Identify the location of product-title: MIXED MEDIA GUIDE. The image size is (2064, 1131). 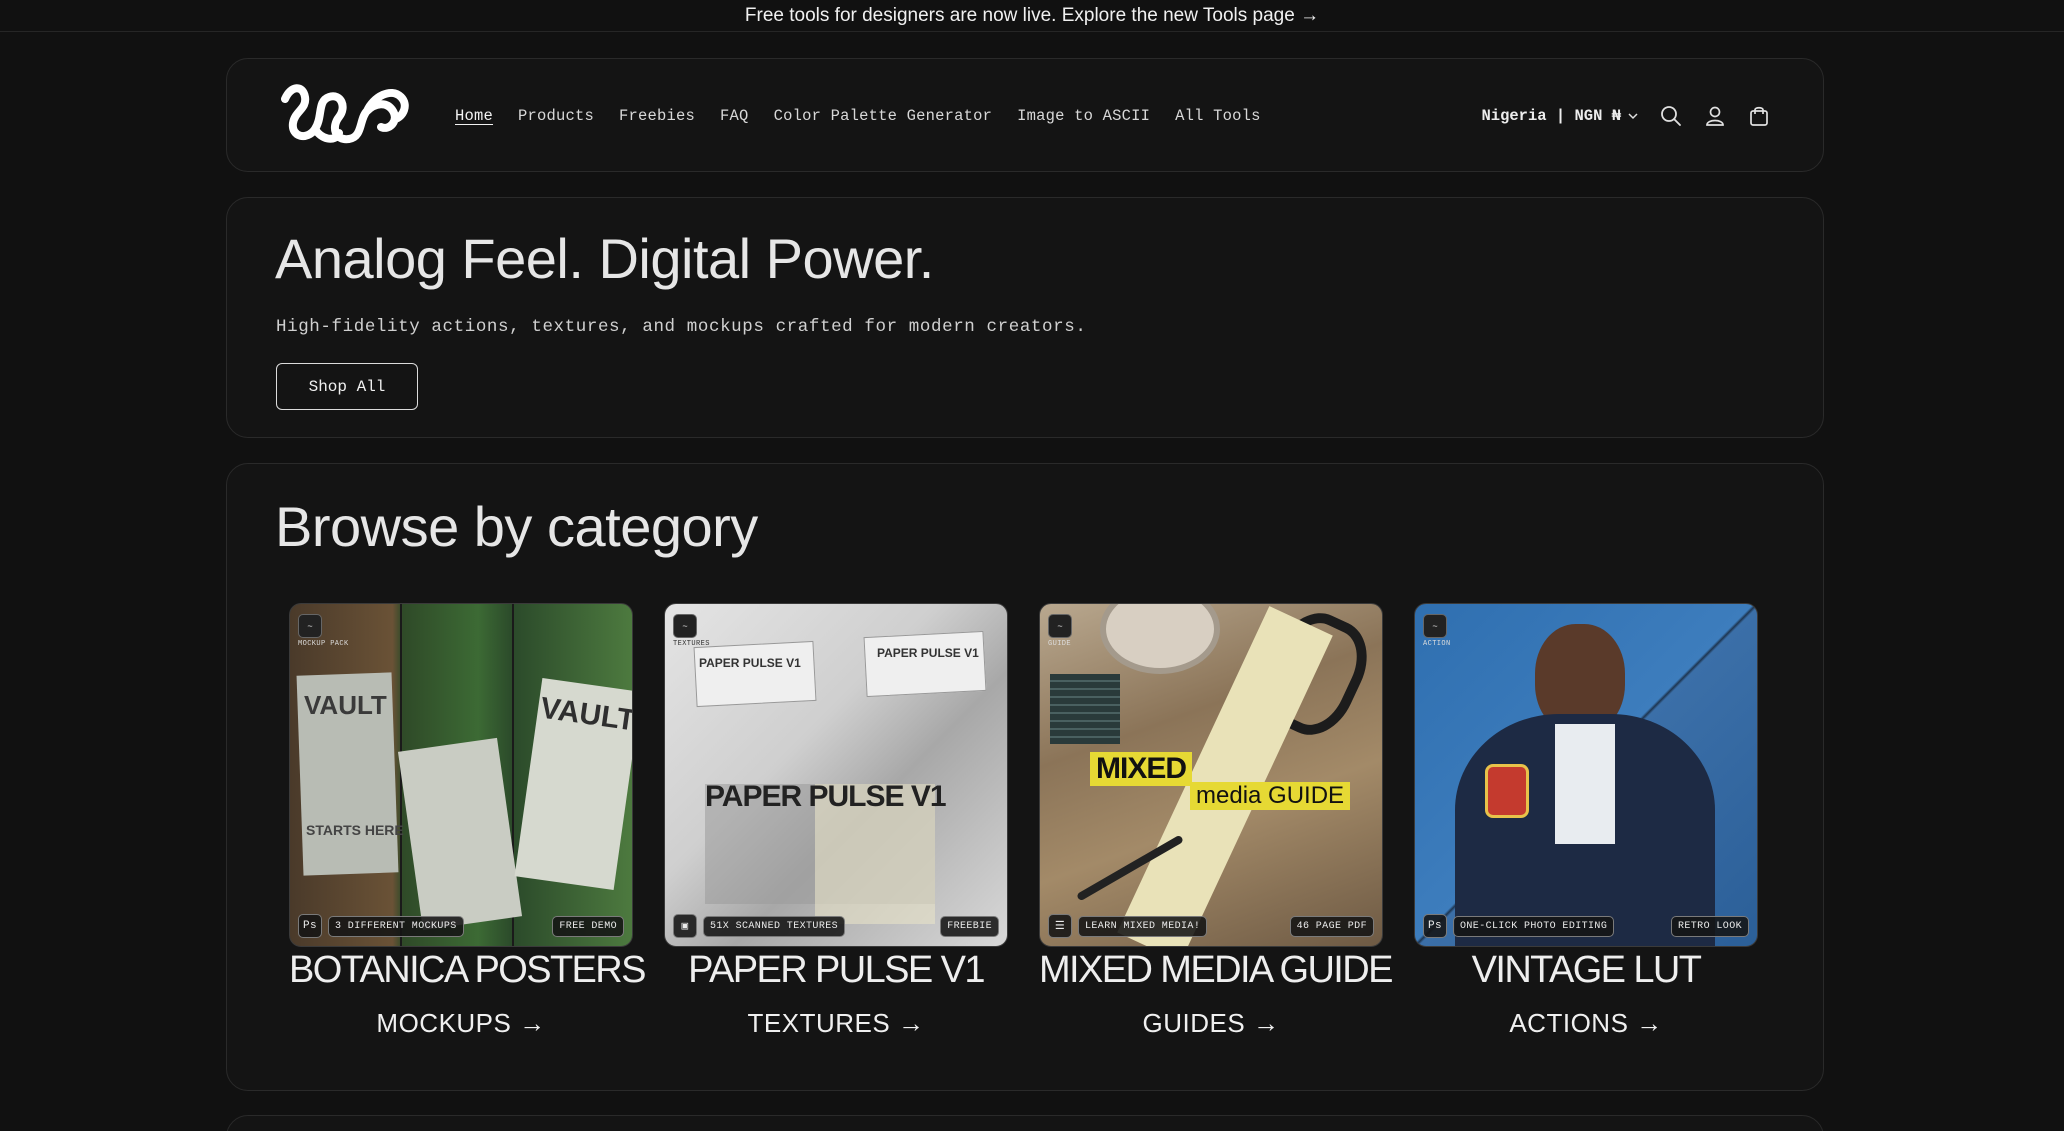
(1216, 970).